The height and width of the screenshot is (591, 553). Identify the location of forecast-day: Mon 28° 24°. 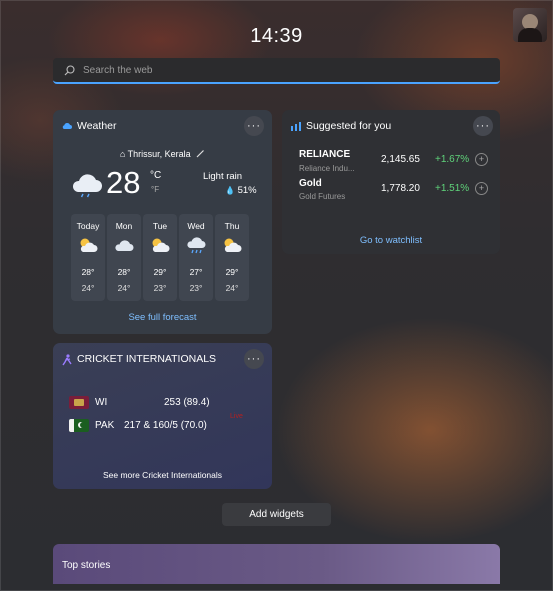
(124, 257).